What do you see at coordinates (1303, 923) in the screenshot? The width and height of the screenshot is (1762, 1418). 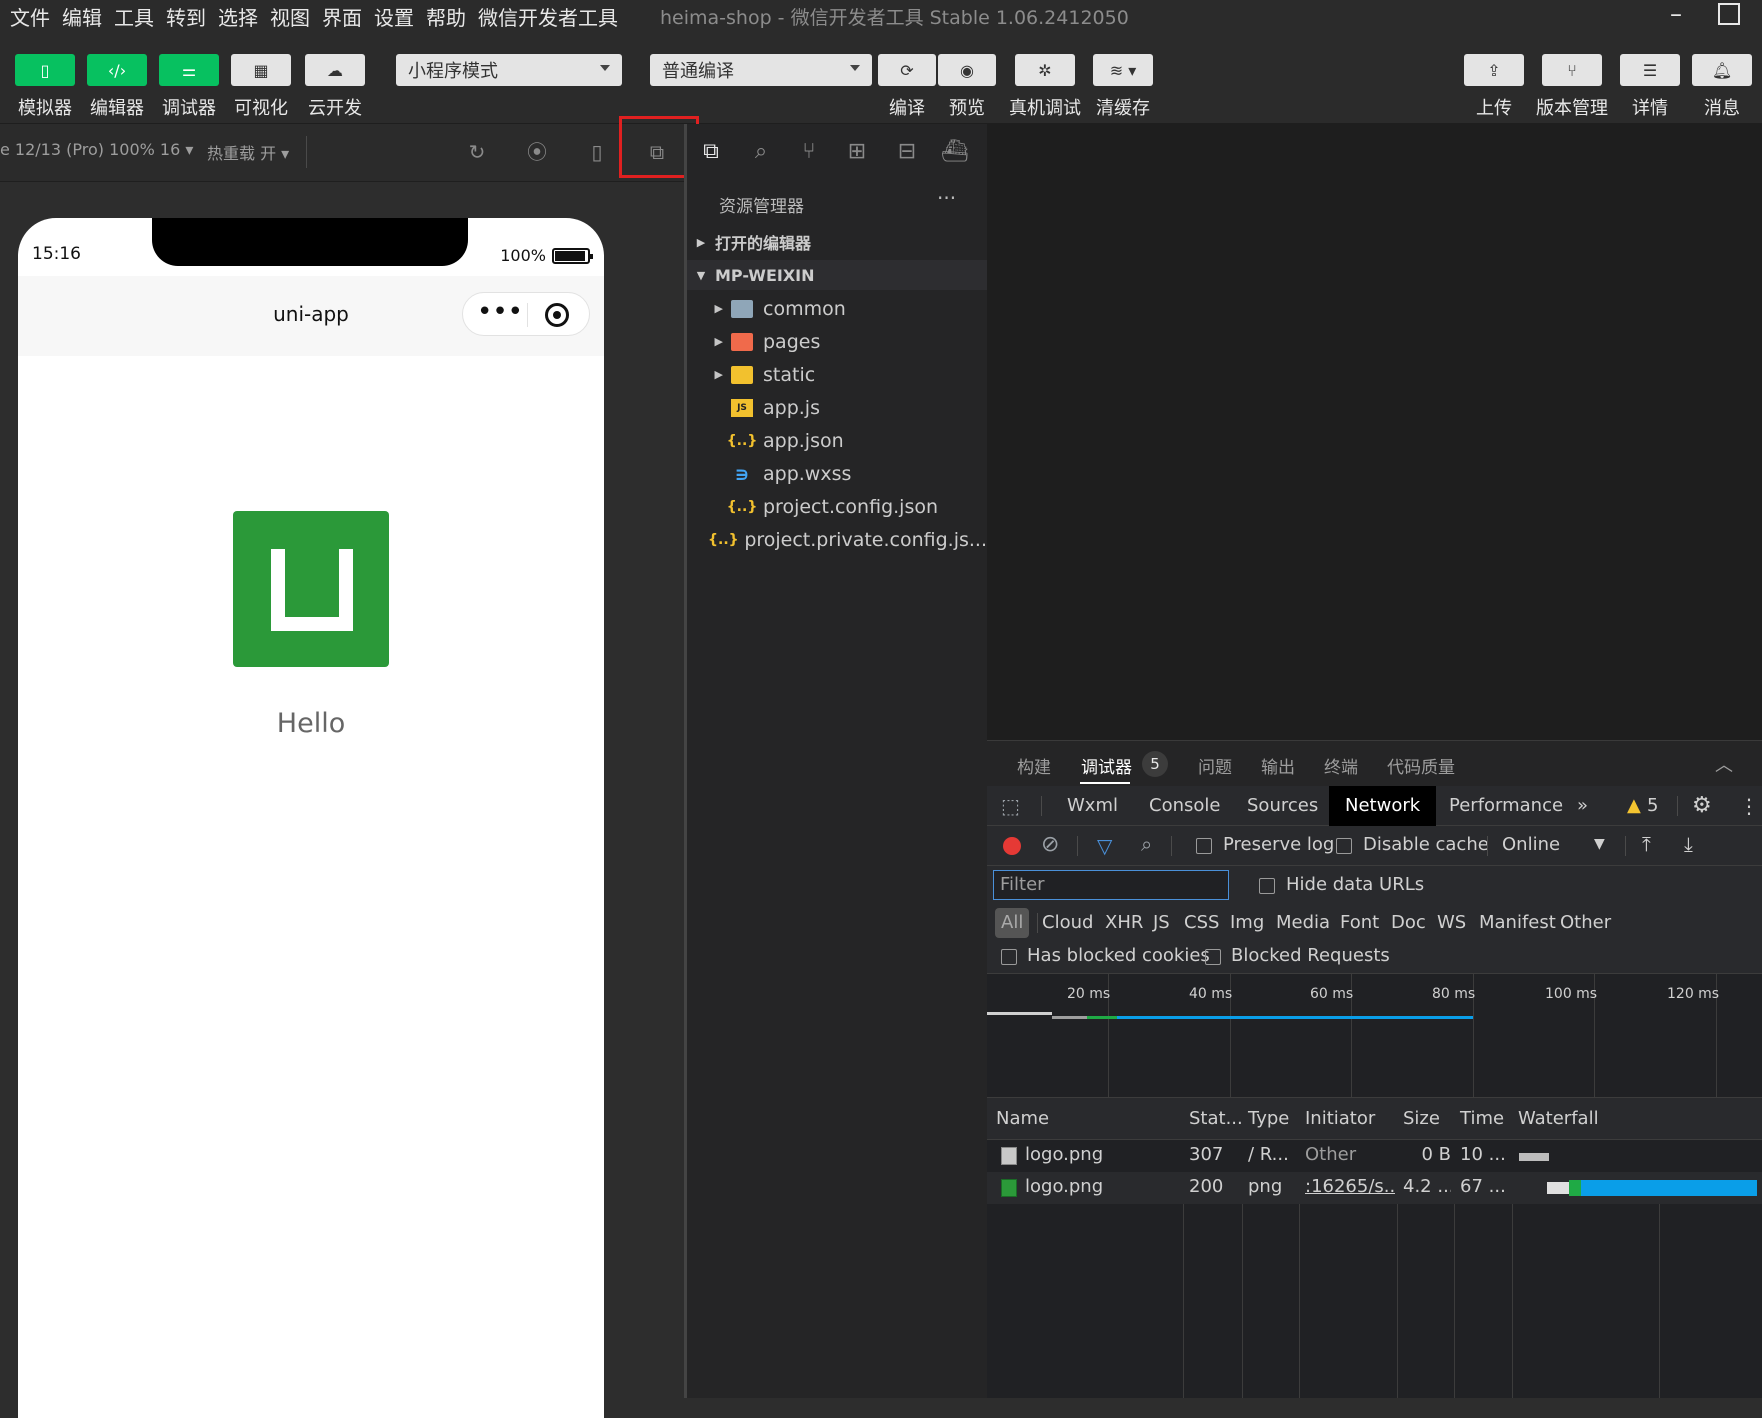 I see `type-media: Media` at bounding box center [1303, 923].